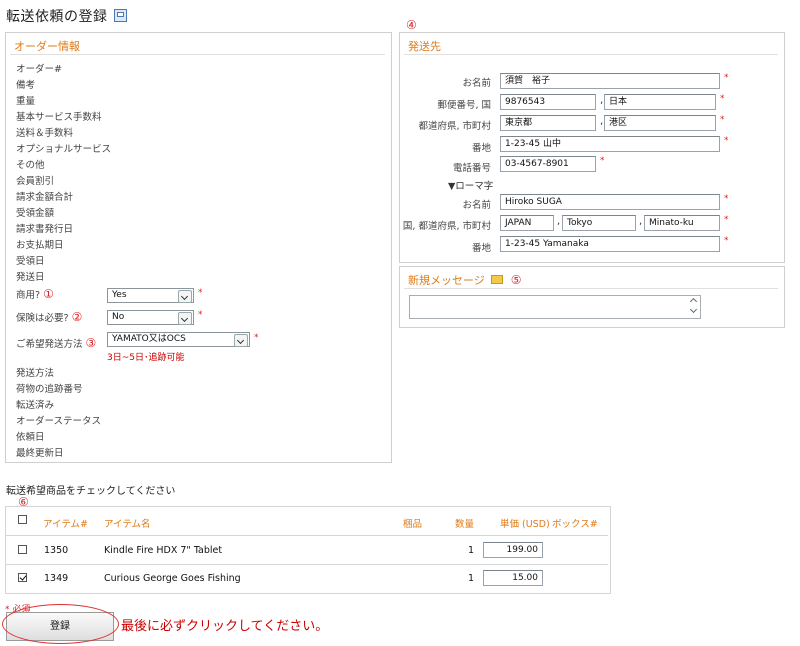 Image resolution: width=800 pixels, height=646 pixels. Describe the element at coordinates (39, 69) in the screenshot. I see `order-number-label: オーダー#` at that location.